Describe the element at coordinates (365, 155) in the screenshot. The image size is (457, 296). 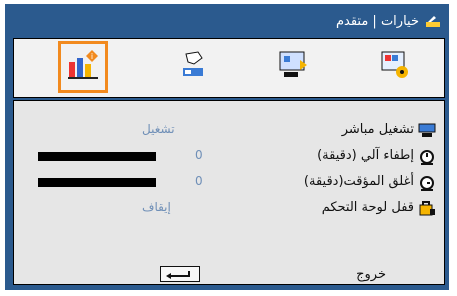
I see `row-label: إطفاء آلي (دقيقة)` at that location.